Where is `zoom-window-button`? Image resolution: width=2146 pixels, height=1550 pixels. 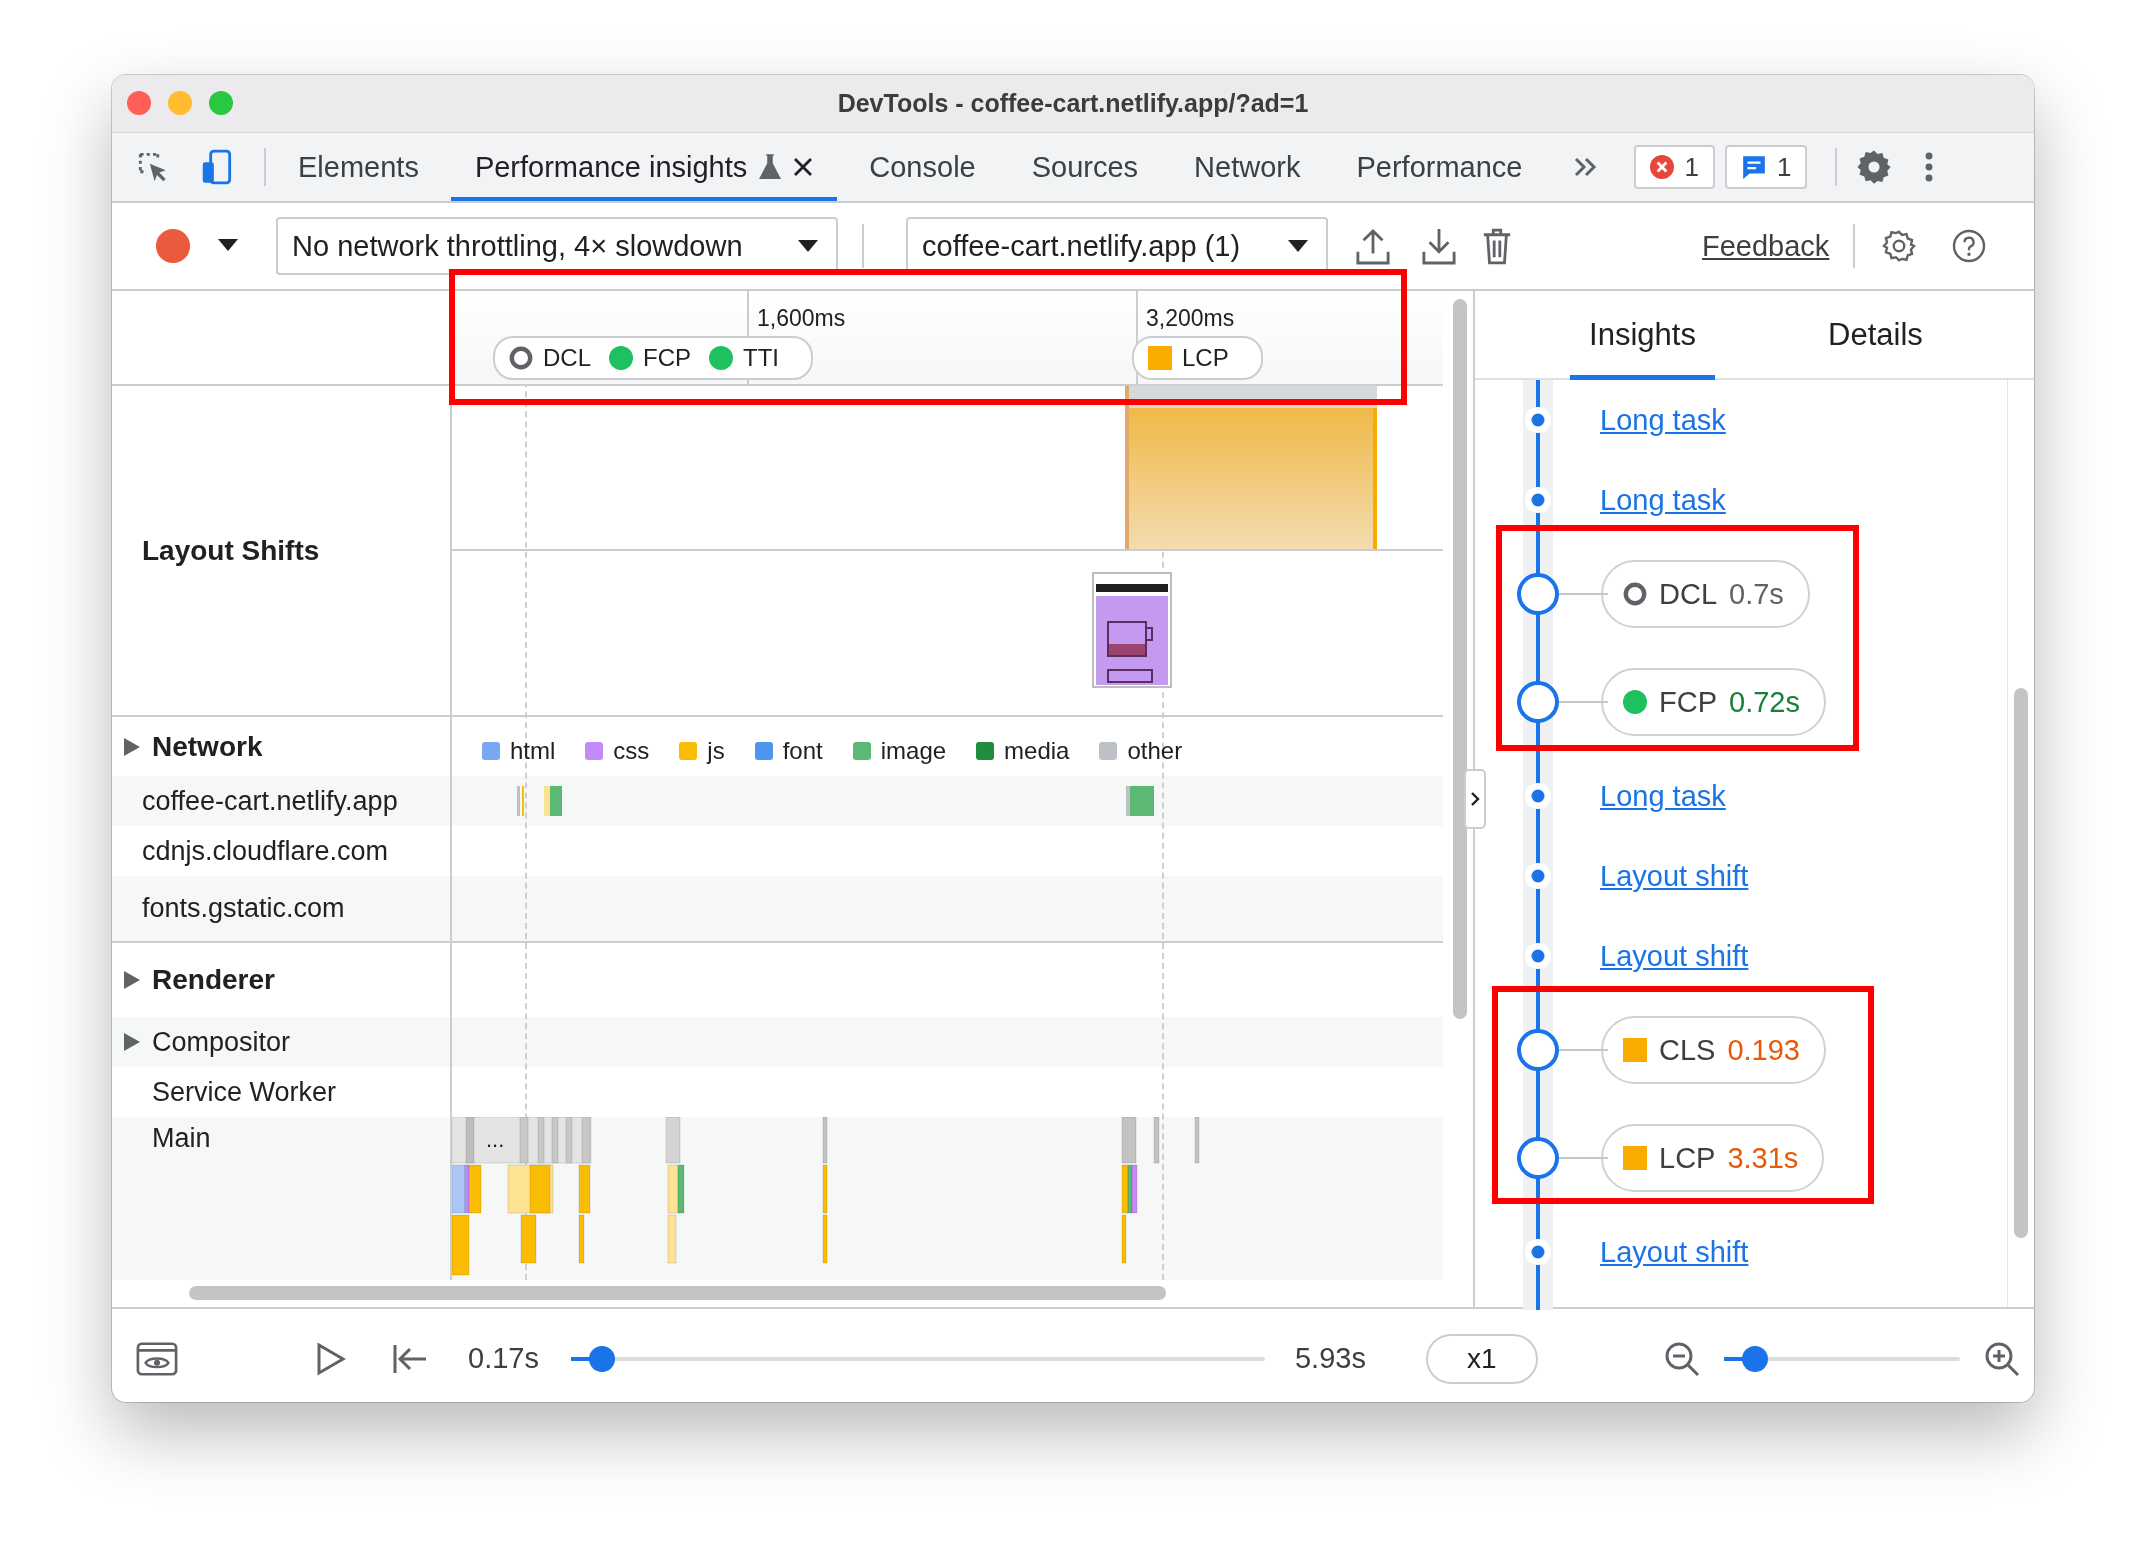
zoom-window-button is located at coordinates (221, 103).